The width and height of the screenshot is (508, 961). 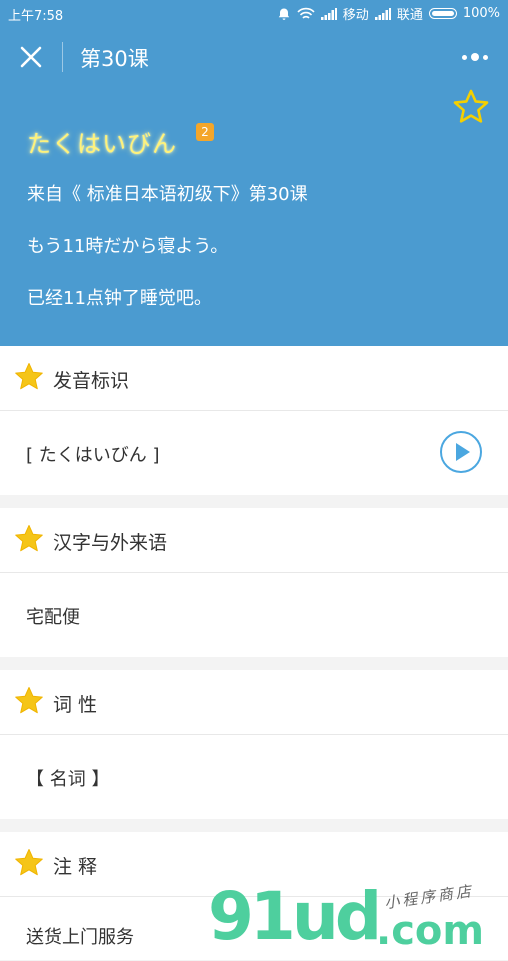 I want to click on watermark-logo: 91ud, so click(x=295, y=916).